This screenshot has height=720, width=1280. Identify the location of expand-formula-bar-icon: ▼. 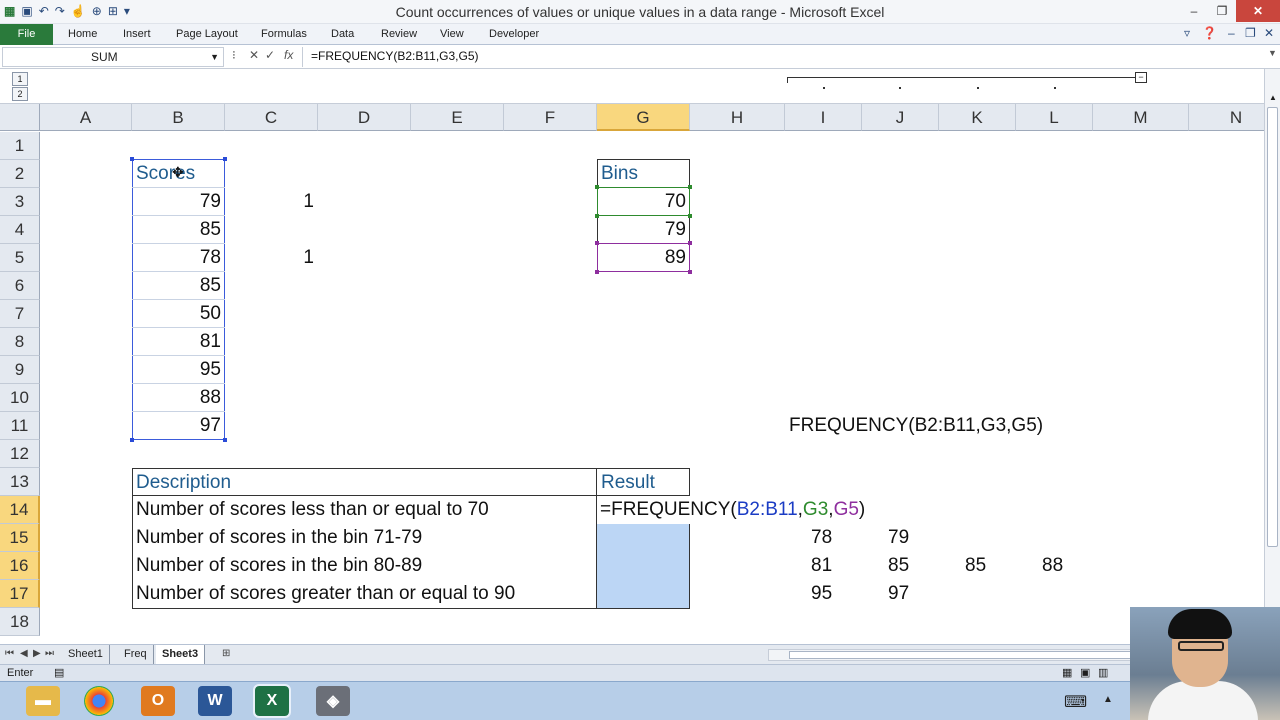
(1272, 53).